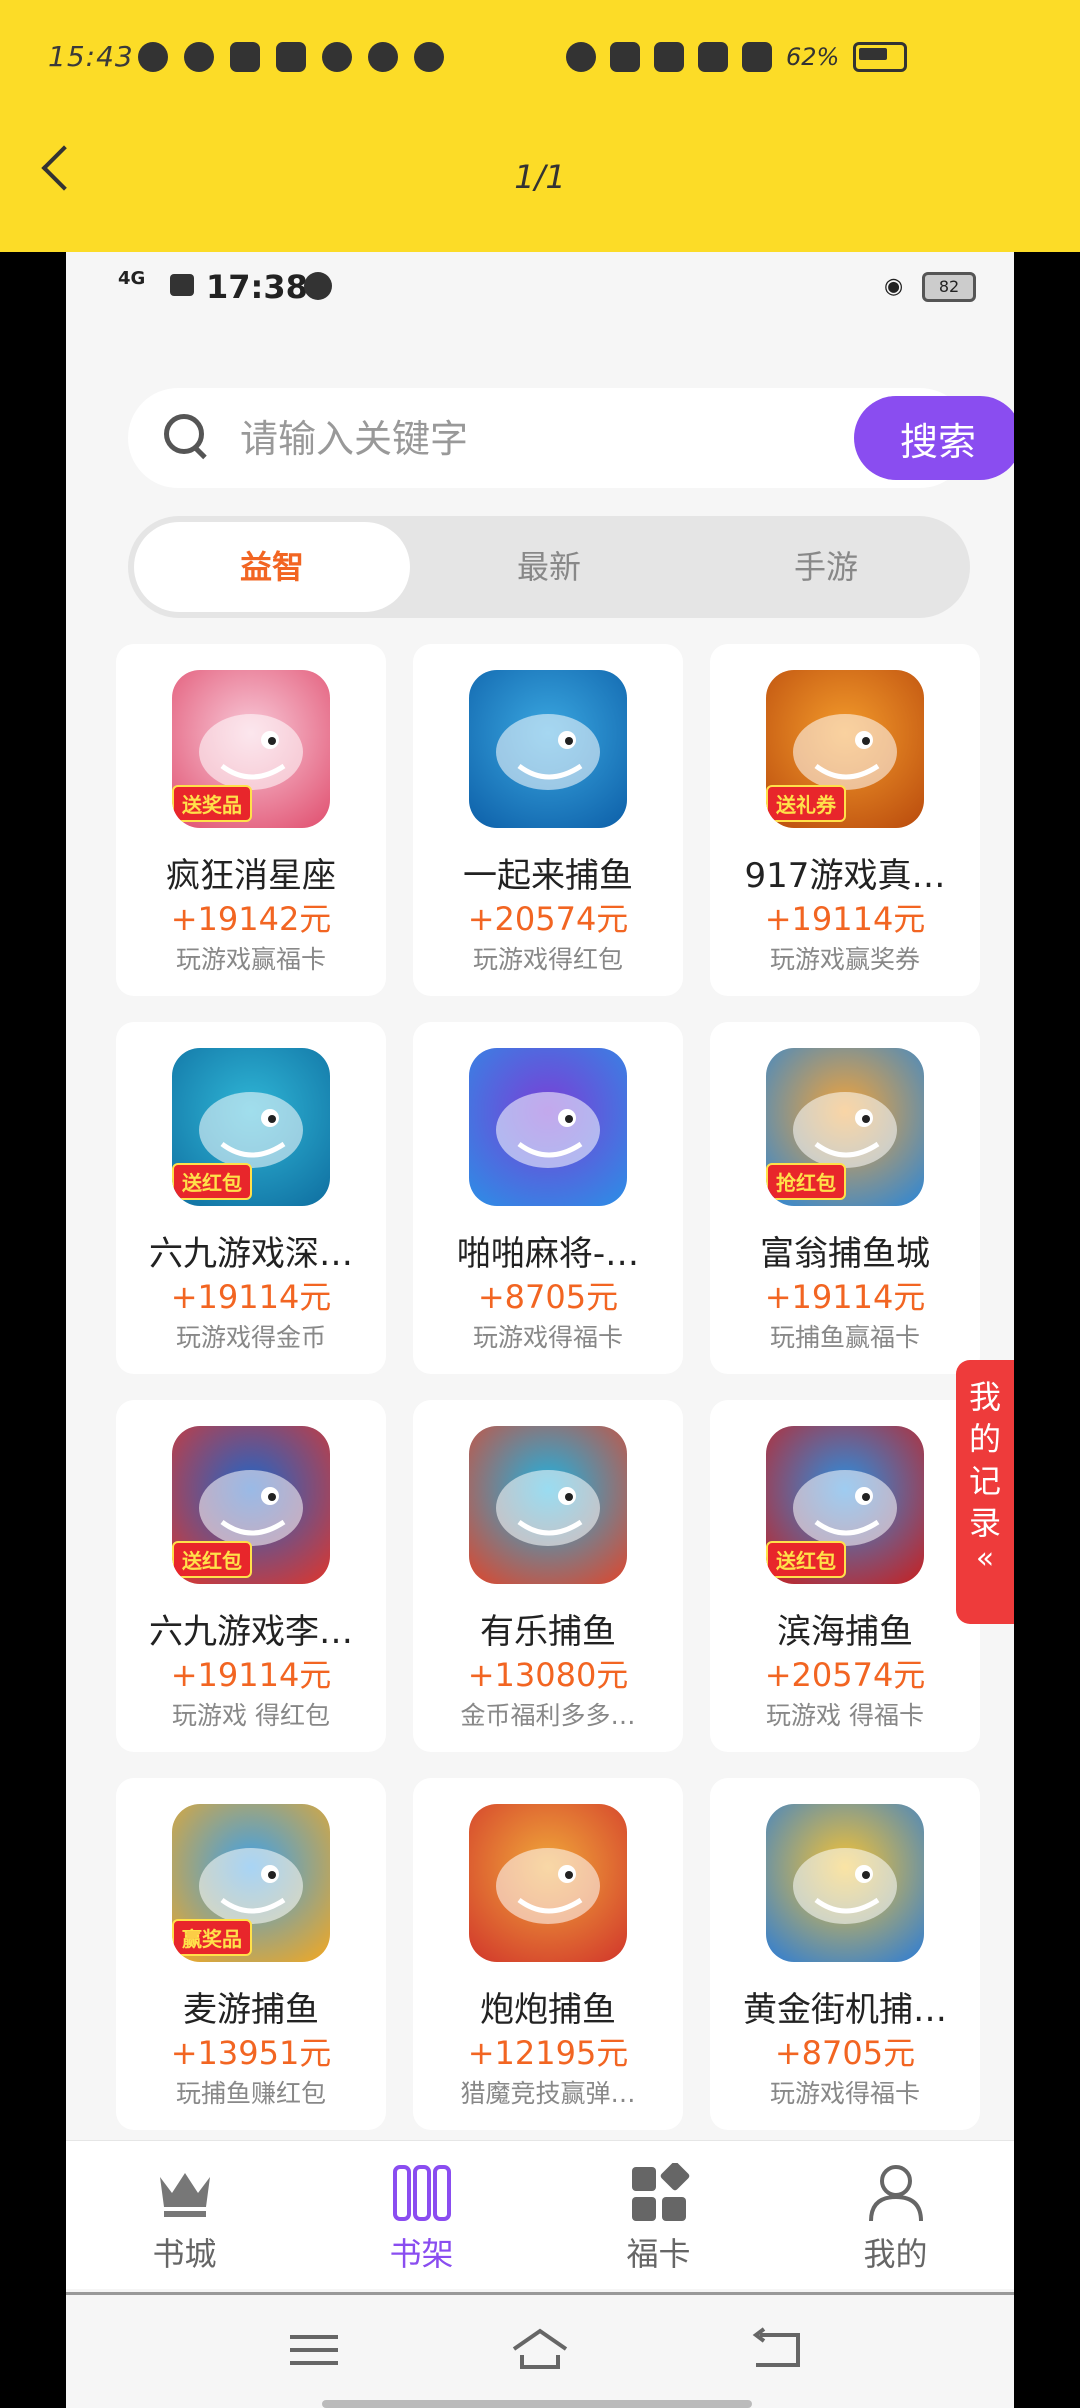 The width and height of the screenshot is (1080, 2408). What do you see at coordinates (548, 2010) in the screenshot?
I see `game-title: 炮炮捕鱼` at bounding box center [548, 2010].